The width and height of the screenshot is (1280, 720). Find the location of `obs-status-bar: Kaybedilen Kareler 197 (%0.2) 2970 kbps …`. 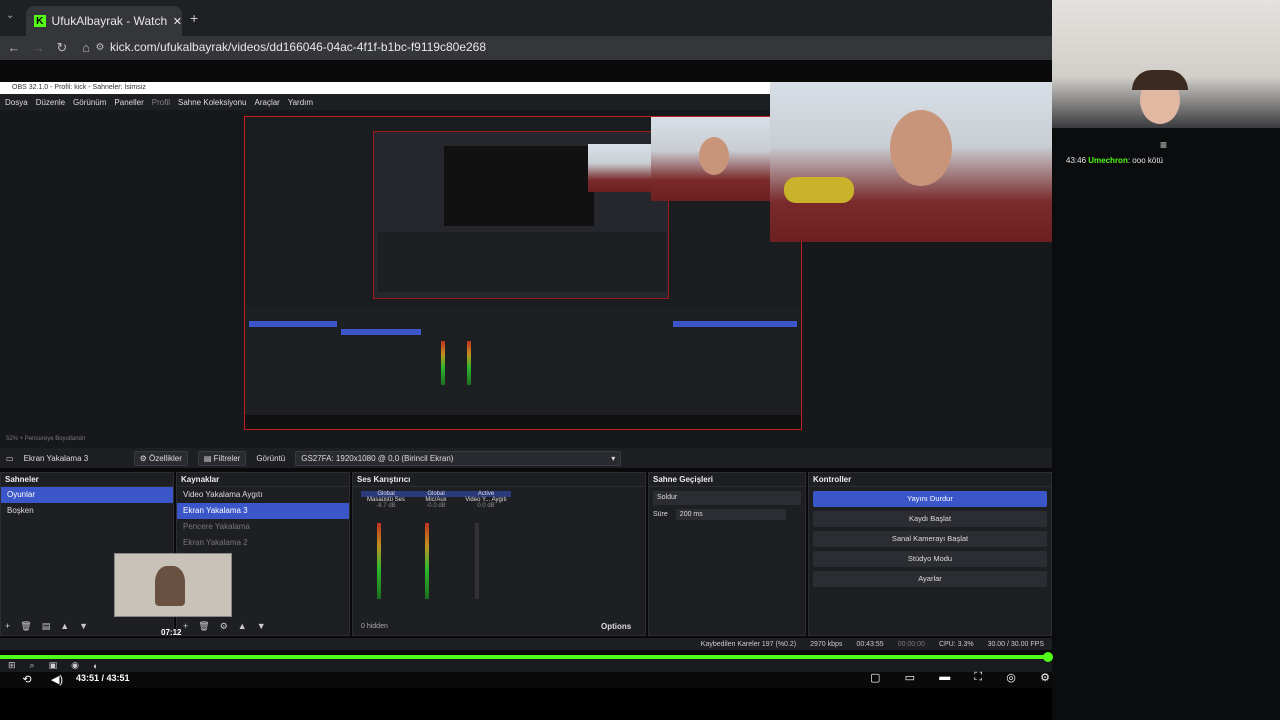

obs-status-bar: Kaybedilen Kareler 197 (%0.2) 2970 kbps … is located at coordinates (526, 644).